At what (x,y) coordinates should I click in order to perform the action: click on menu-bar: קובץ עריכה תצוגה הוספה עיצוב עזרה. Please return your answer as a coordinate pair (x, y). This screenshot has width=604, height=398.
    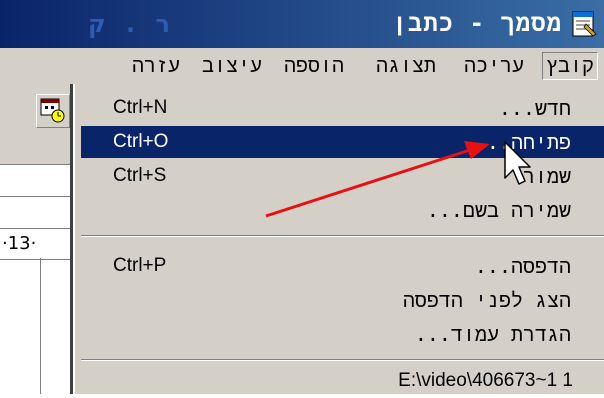
    Looking at the image, I should click on (302, 66).